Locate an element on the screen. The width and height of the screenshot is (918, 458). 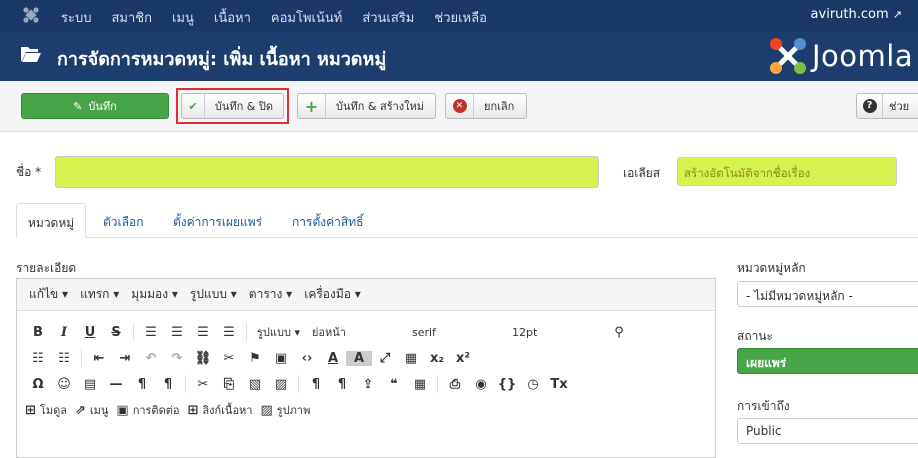
cut-icon: ✂ is located at coordinates (203, 384).